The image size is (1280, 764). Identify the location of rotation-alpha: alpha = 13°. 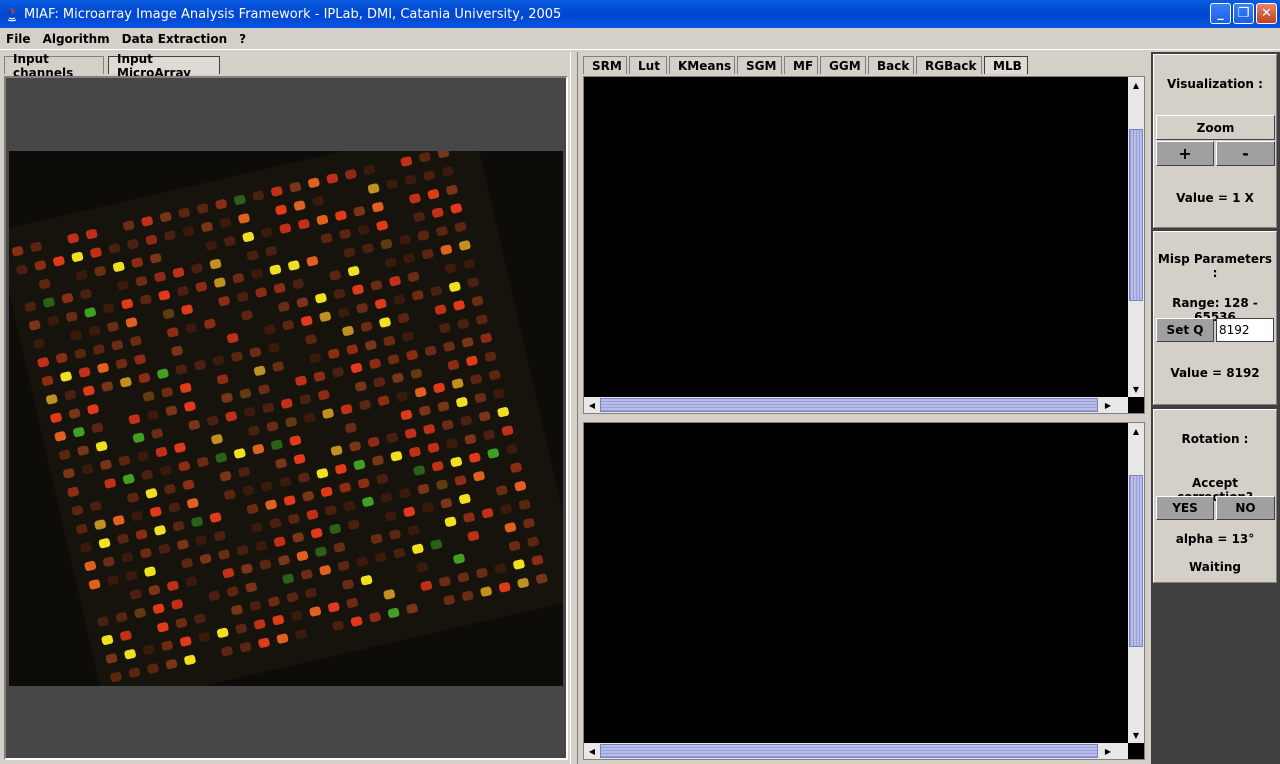
(1215, 539).